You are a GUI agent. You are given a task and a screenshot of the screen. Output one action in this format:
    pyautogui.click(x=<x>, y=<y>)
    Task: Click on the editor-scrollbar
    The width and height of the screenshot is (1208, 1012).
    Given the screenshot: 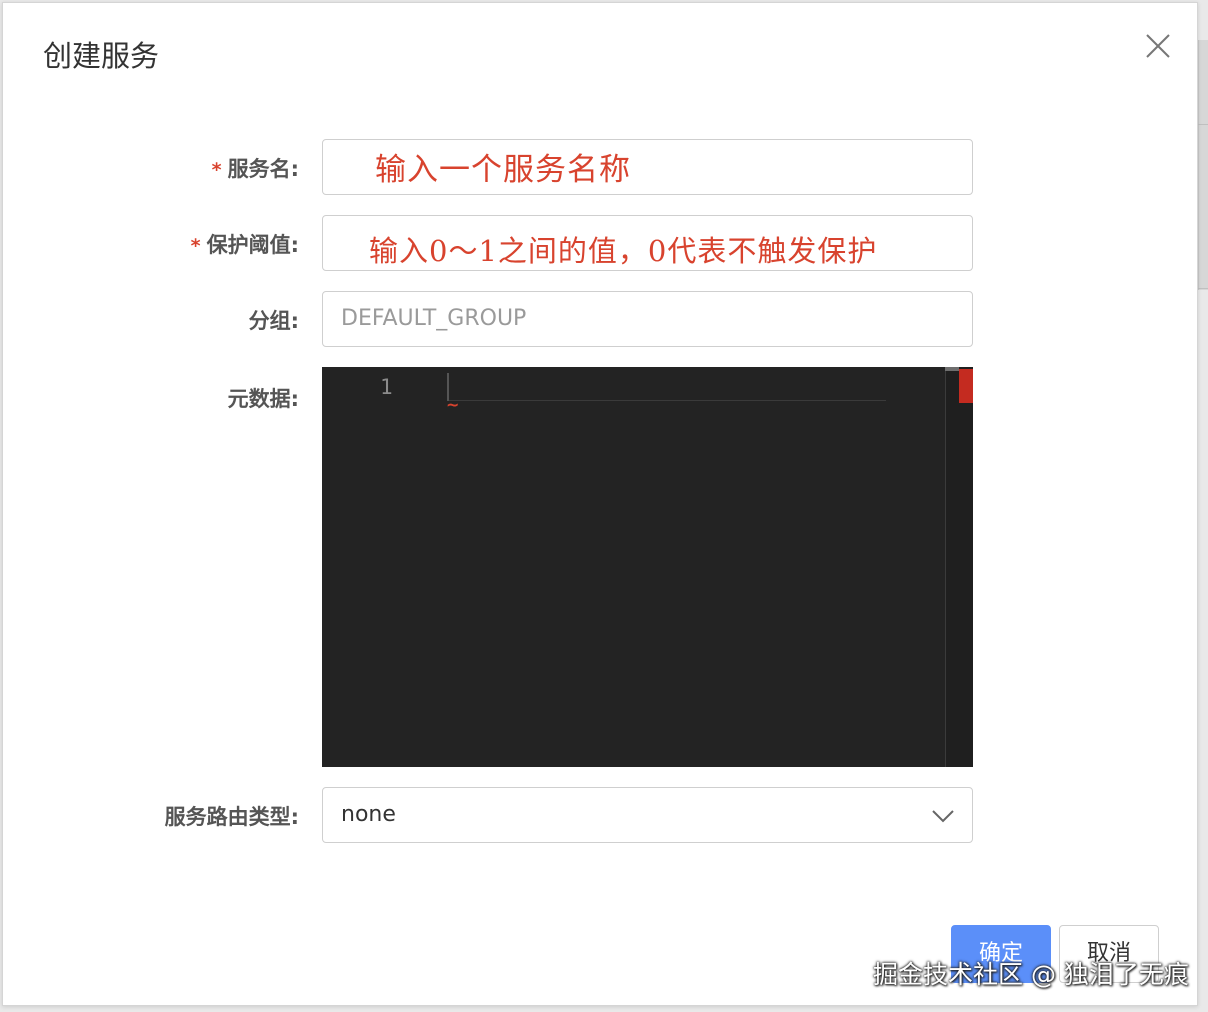 What is the action you would take?
    pyautogui.click(x=959, y=567)
    